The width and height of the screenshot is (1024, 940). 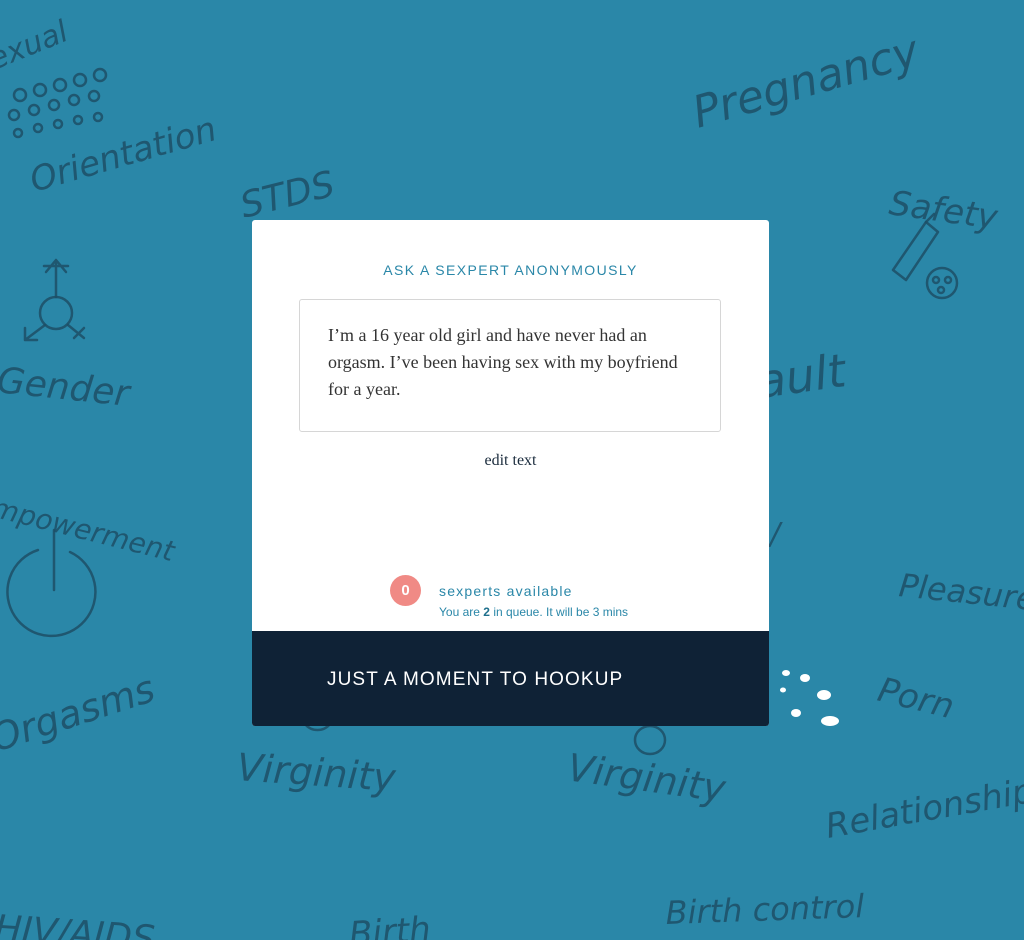 What do you see at coordinates (765, 909) in the screenshot?
I see `bg-word-birth-control: Birth control` at bounding box center [765, 909].